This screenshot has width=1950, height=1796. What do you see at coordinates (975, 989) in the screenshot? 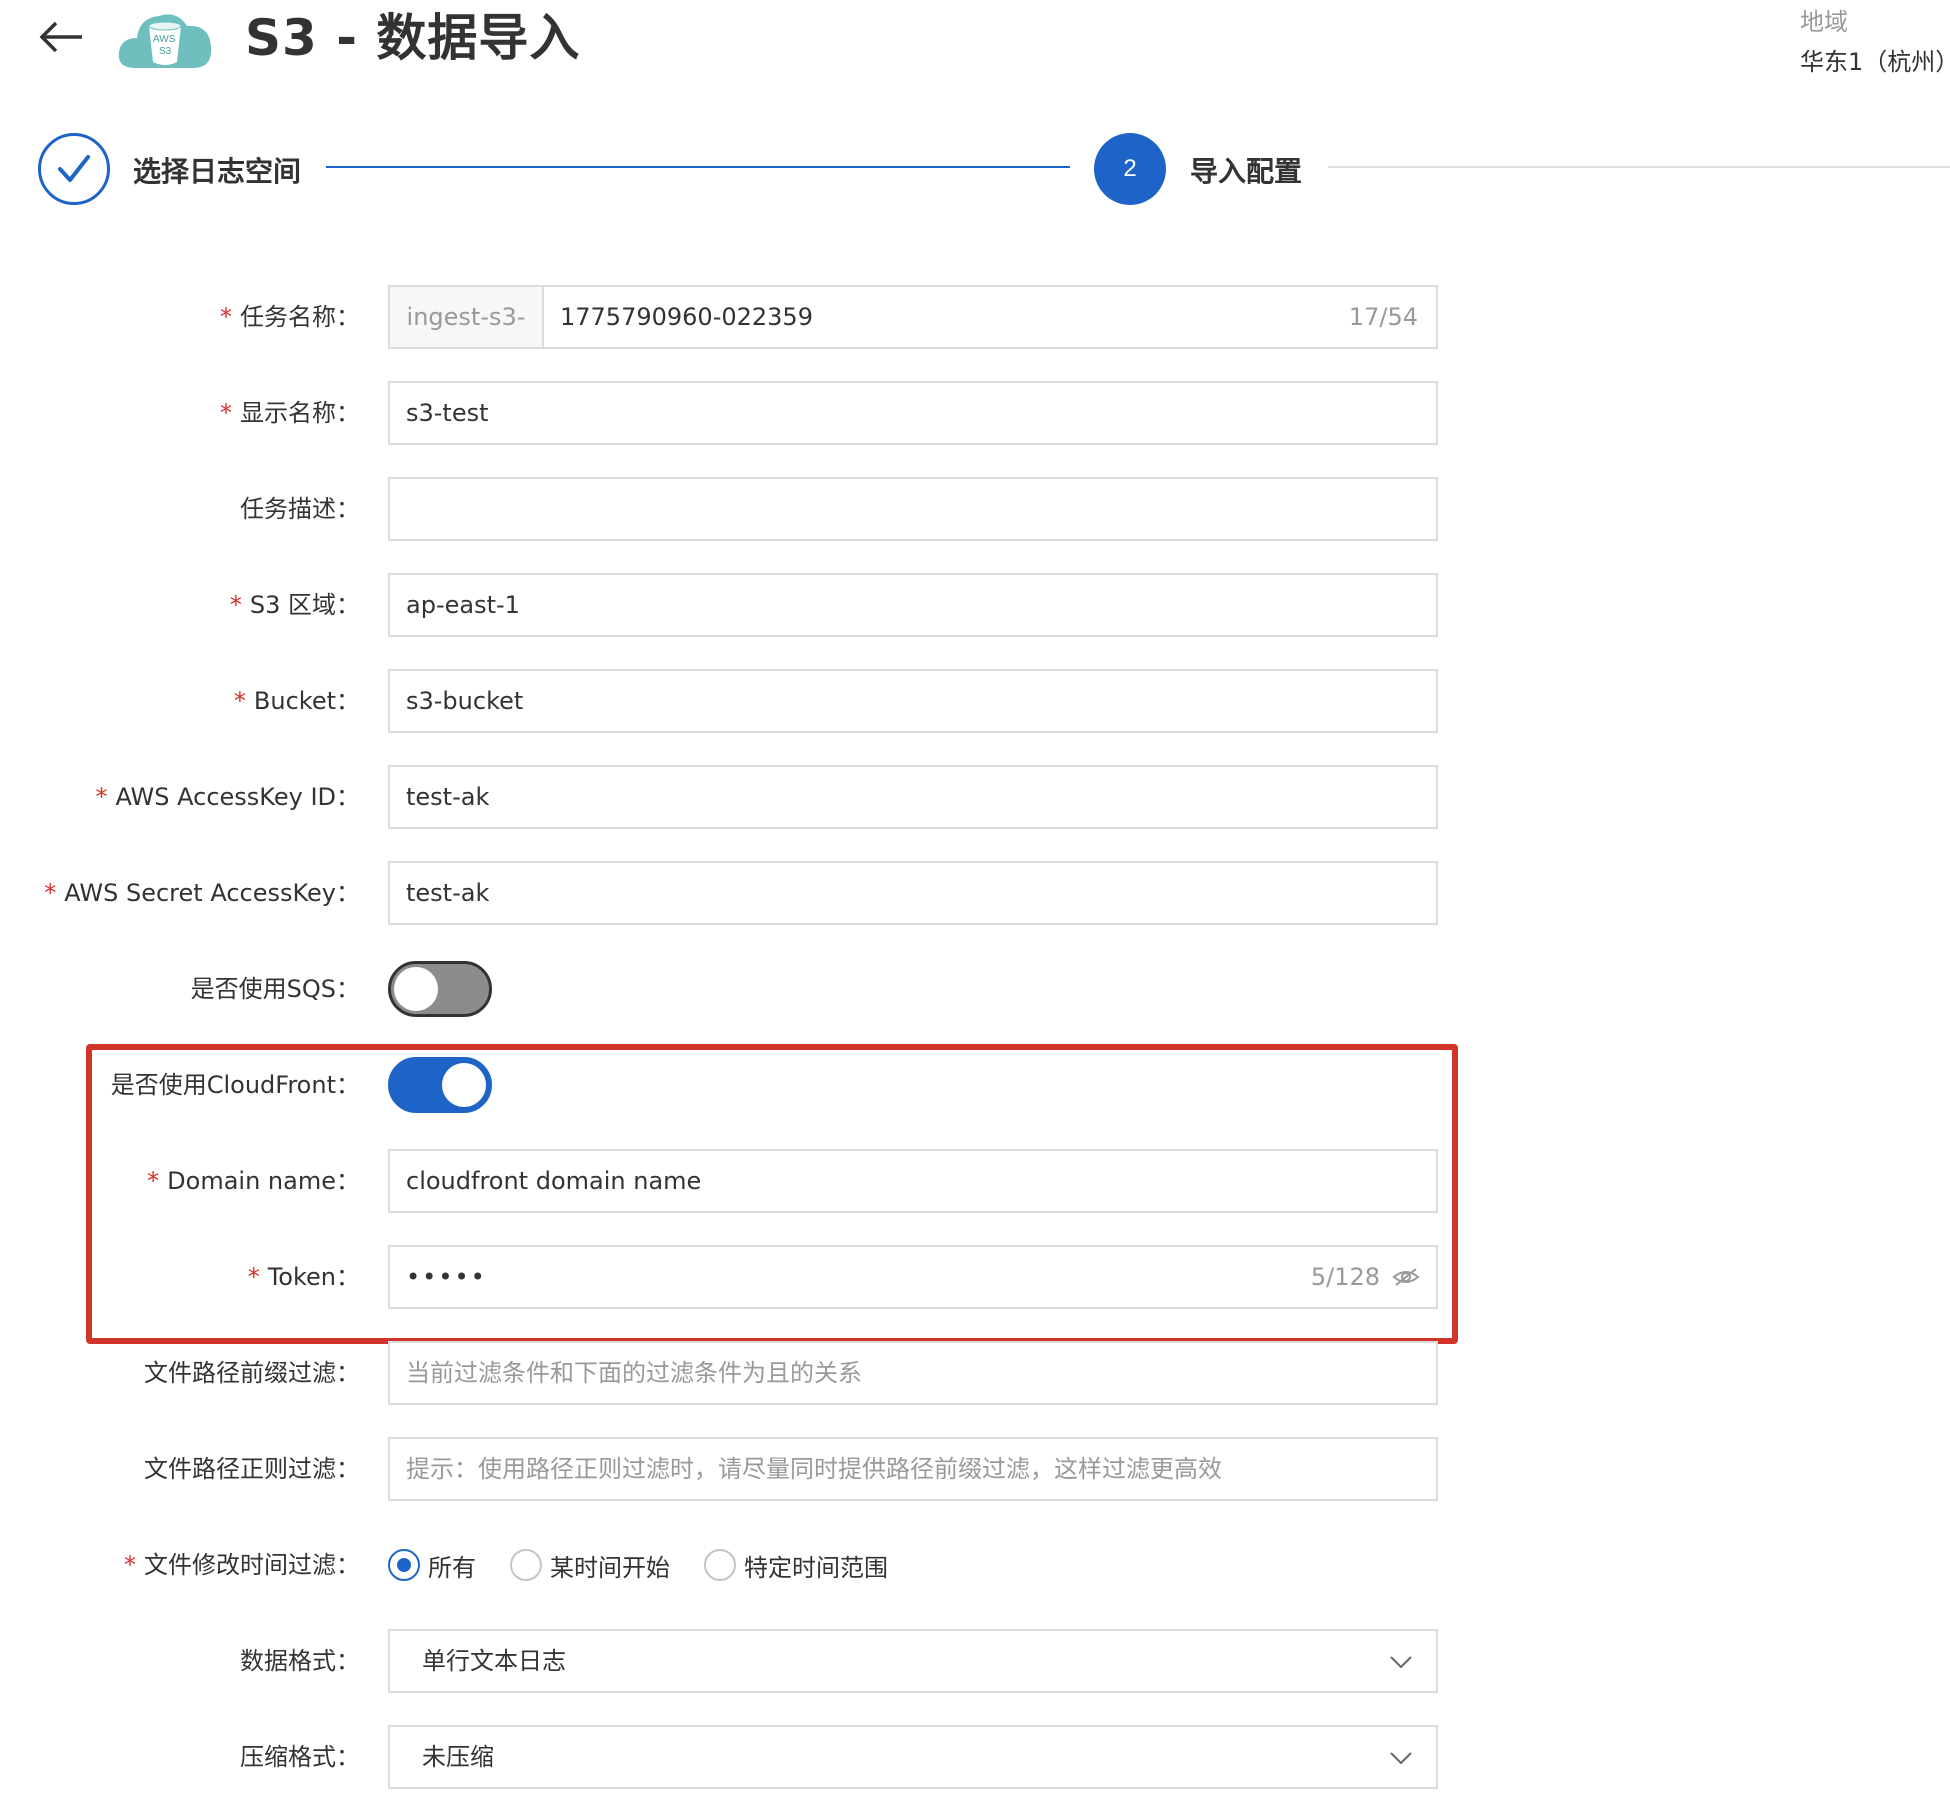
I see `use-sqs-row: 是否使用SQS：` at bounding box center [975, 989].